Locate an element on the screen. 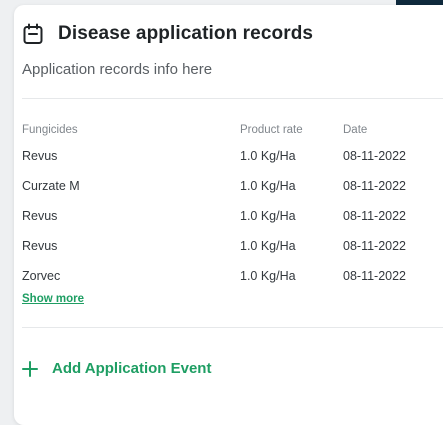  add-application-event-label: Add Application Event is located at coordinates (132, 368).